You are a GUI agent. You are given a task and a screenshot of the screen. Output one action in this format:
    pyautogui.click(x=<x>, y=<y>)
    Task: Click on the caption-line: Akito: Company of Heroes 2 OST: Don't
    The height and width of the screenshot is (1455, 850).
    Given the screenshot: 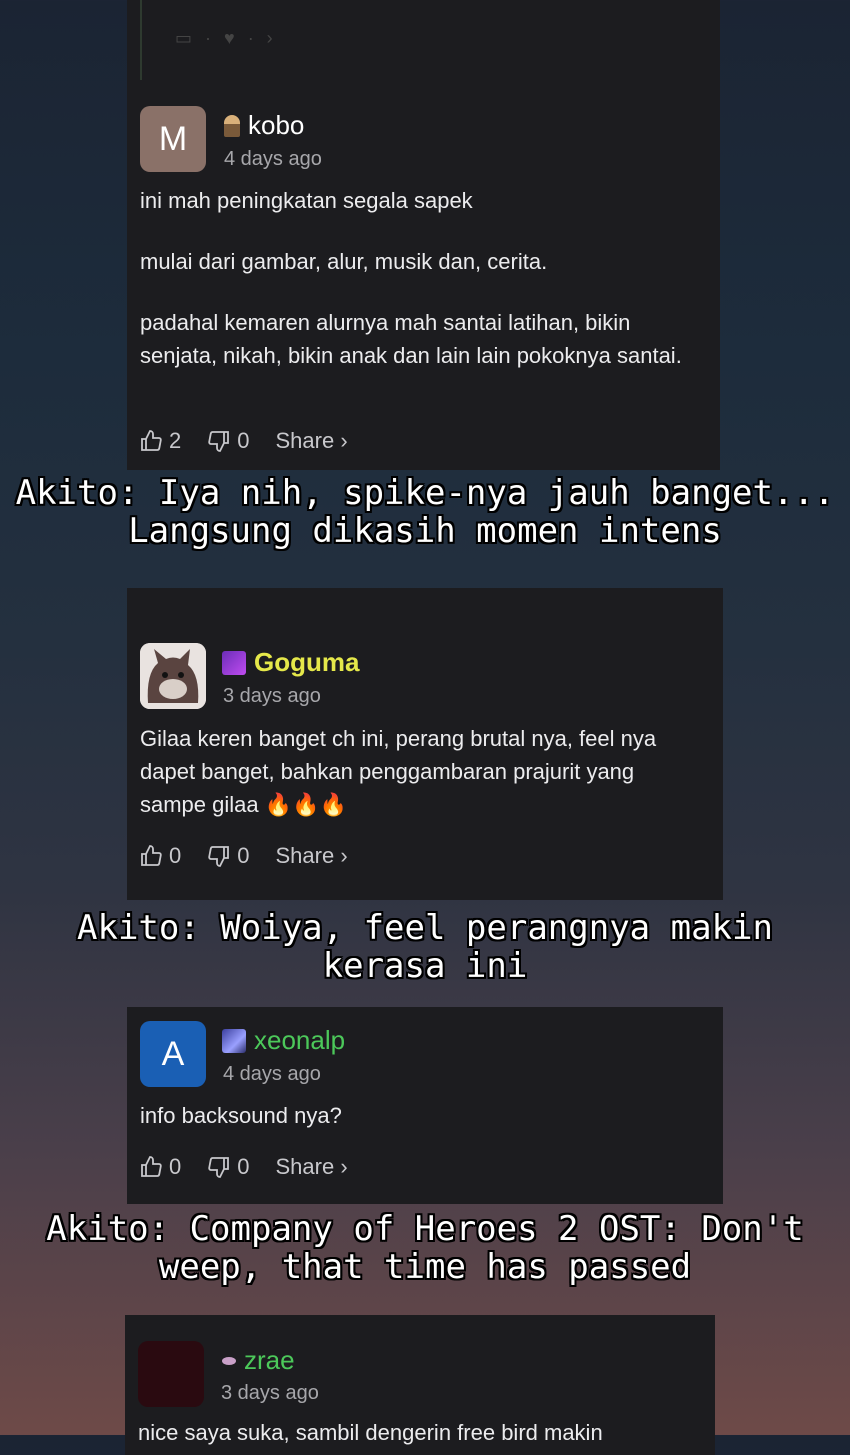 What is the action you would take?
    pyautogui.click(x=425, y=1229)
    